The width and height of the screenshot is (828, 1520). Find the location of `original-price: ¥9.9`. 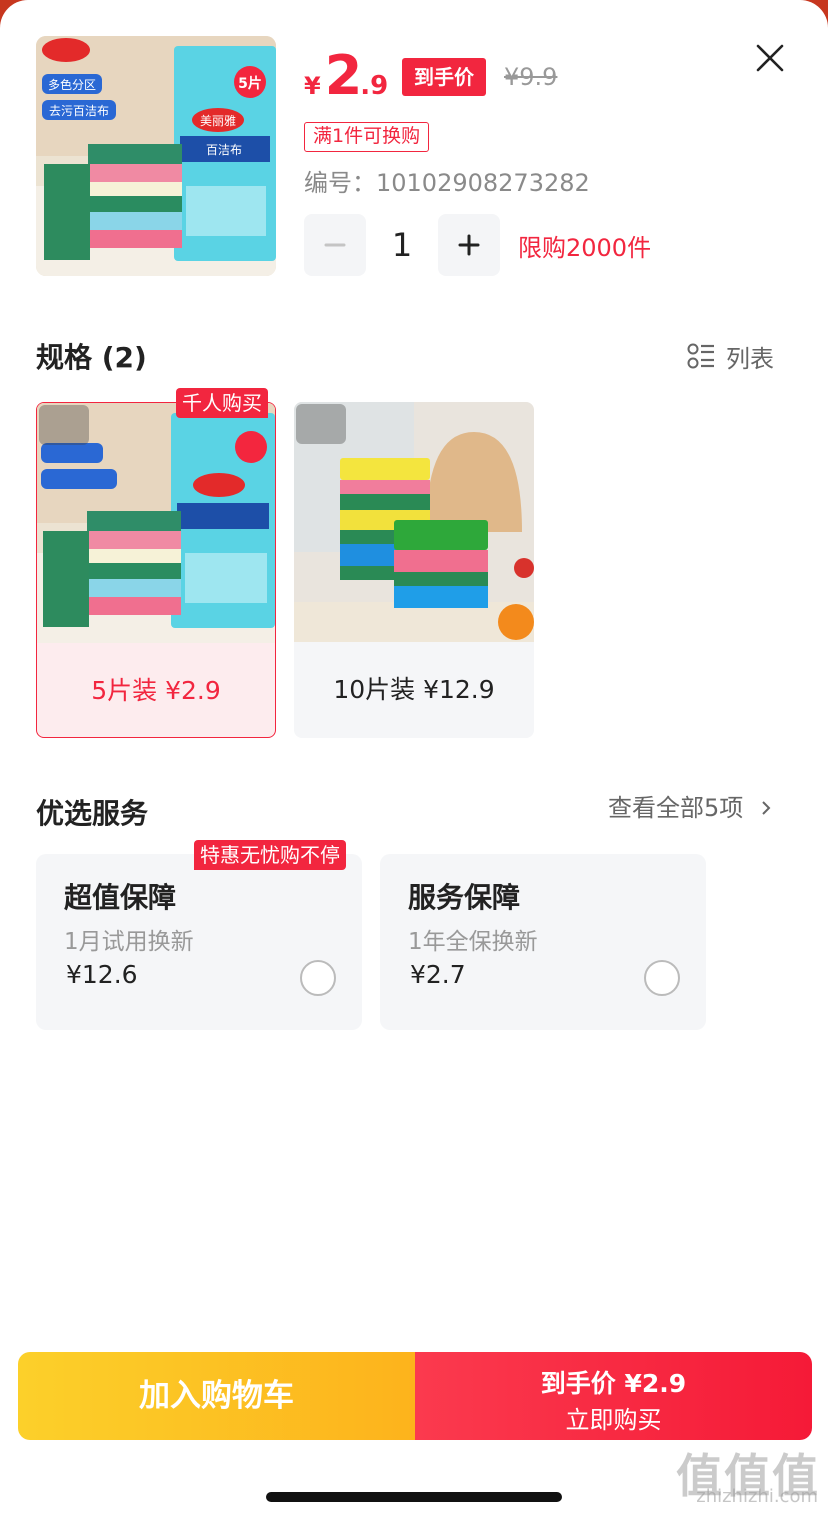

original-price: ¥9.9 is located at coordinates (531, 77).